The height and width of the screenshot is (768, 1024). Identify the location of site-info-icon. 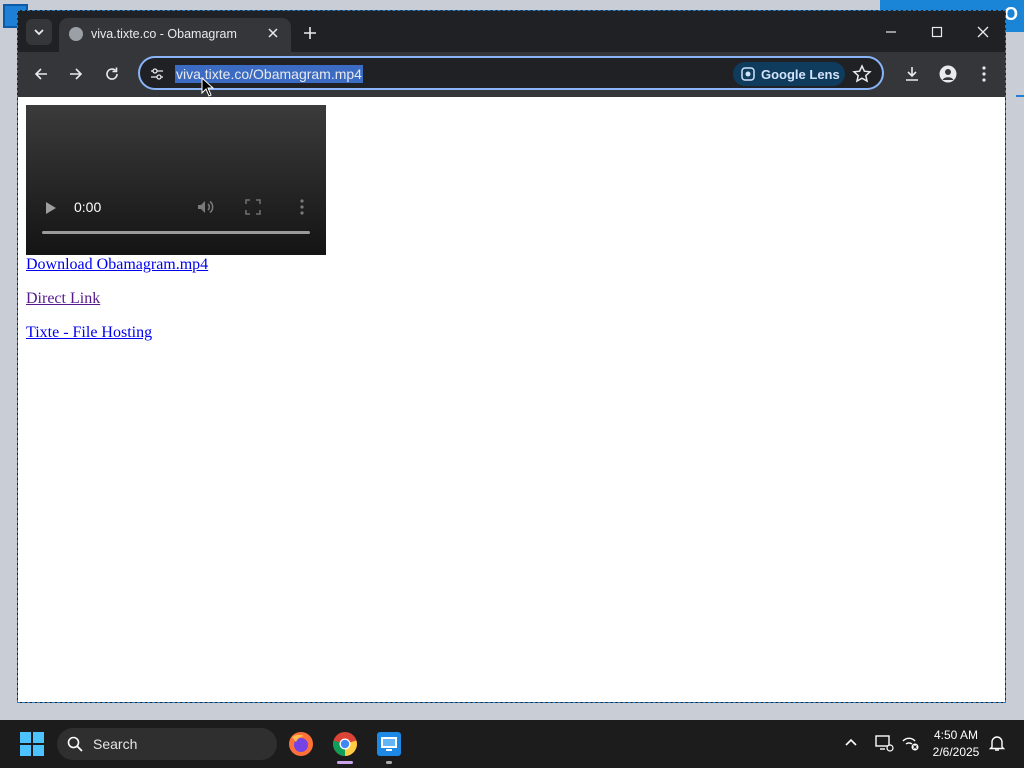
(157, 74).